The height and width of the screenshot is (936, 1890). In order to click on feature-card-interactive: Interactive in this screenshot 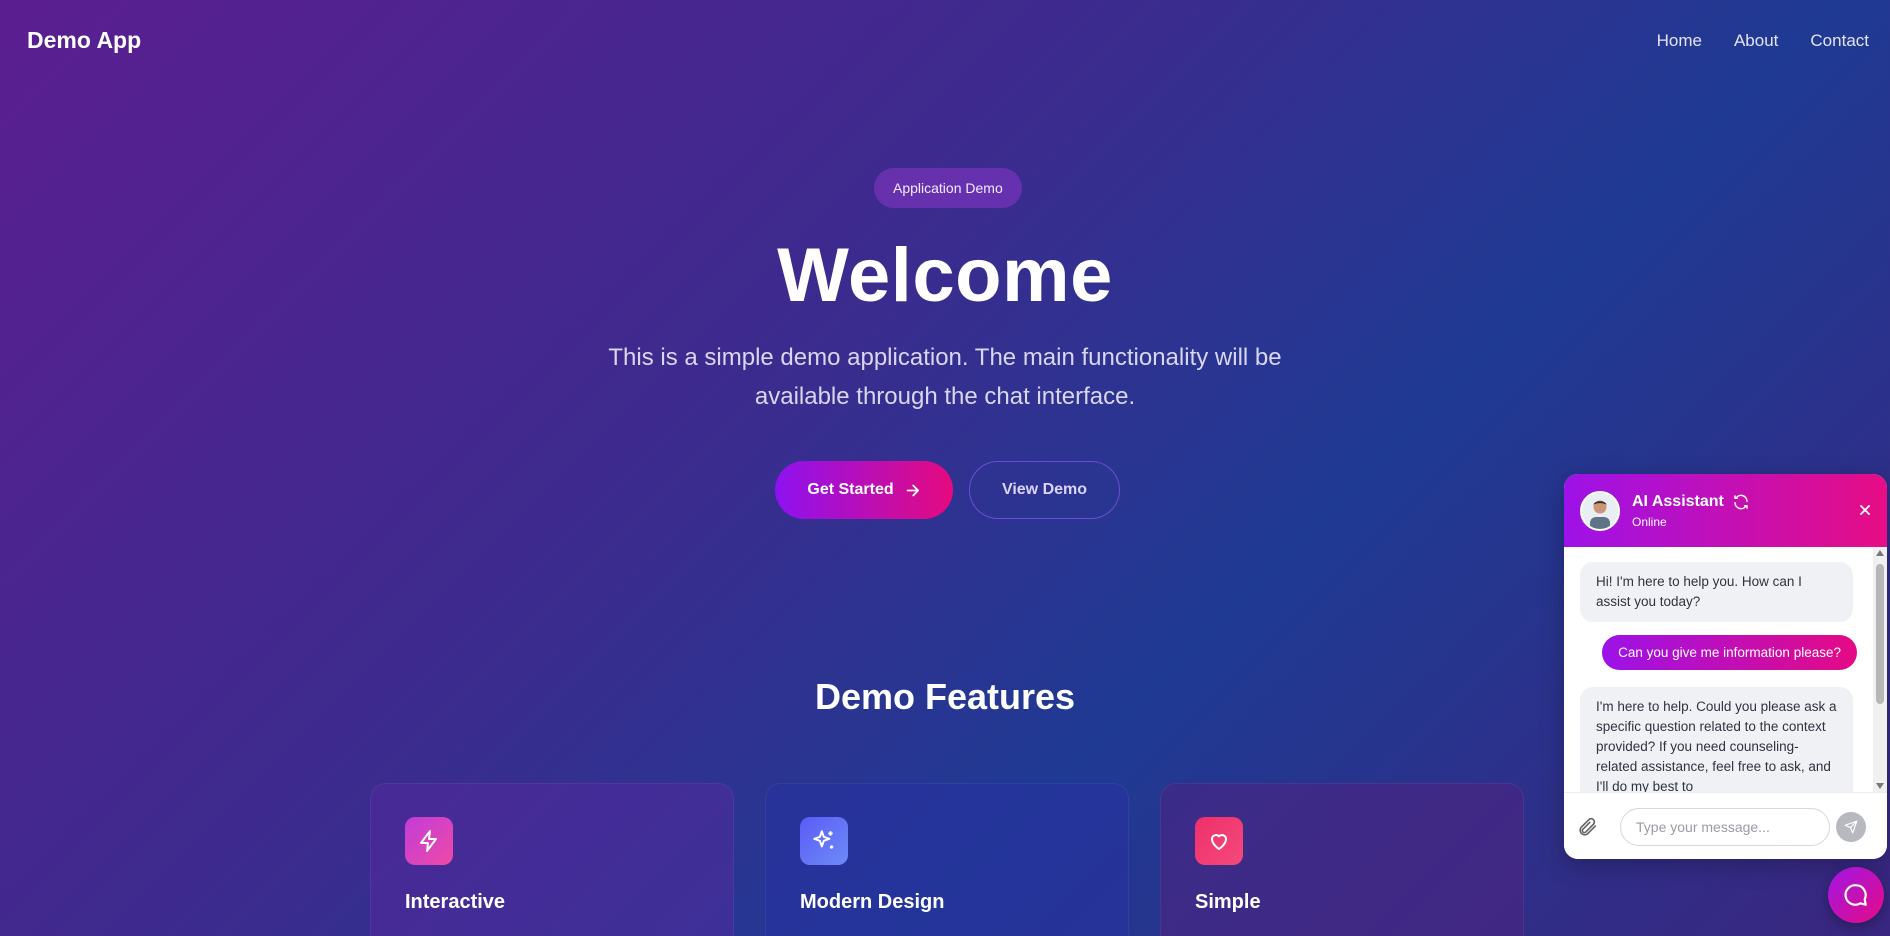, I will do `click(552, 859)`.